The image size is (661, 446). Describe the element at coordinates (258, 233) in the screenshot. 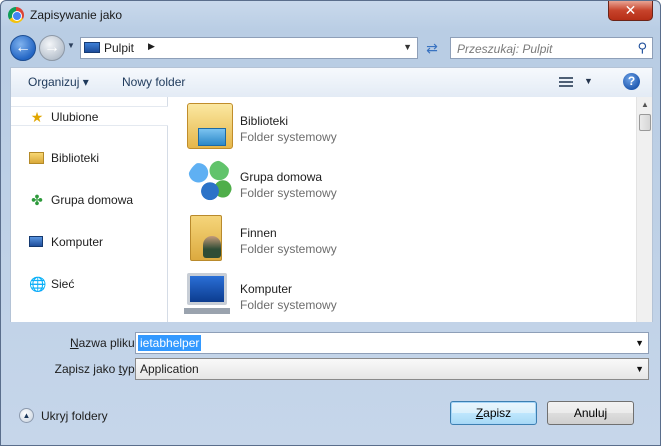

I see `file-name: Finnen` at that location.